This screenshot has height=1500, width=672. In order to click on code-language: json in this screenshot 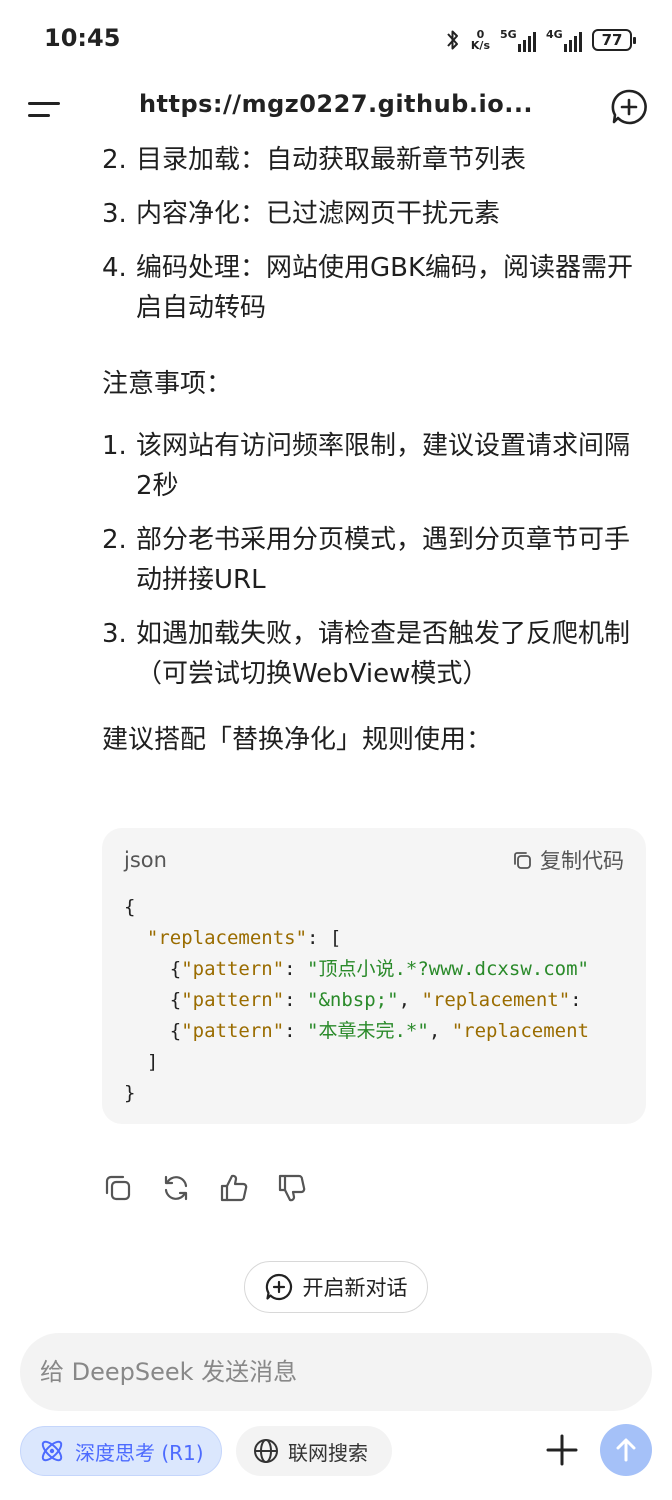, I will do `click(145, 860)`.